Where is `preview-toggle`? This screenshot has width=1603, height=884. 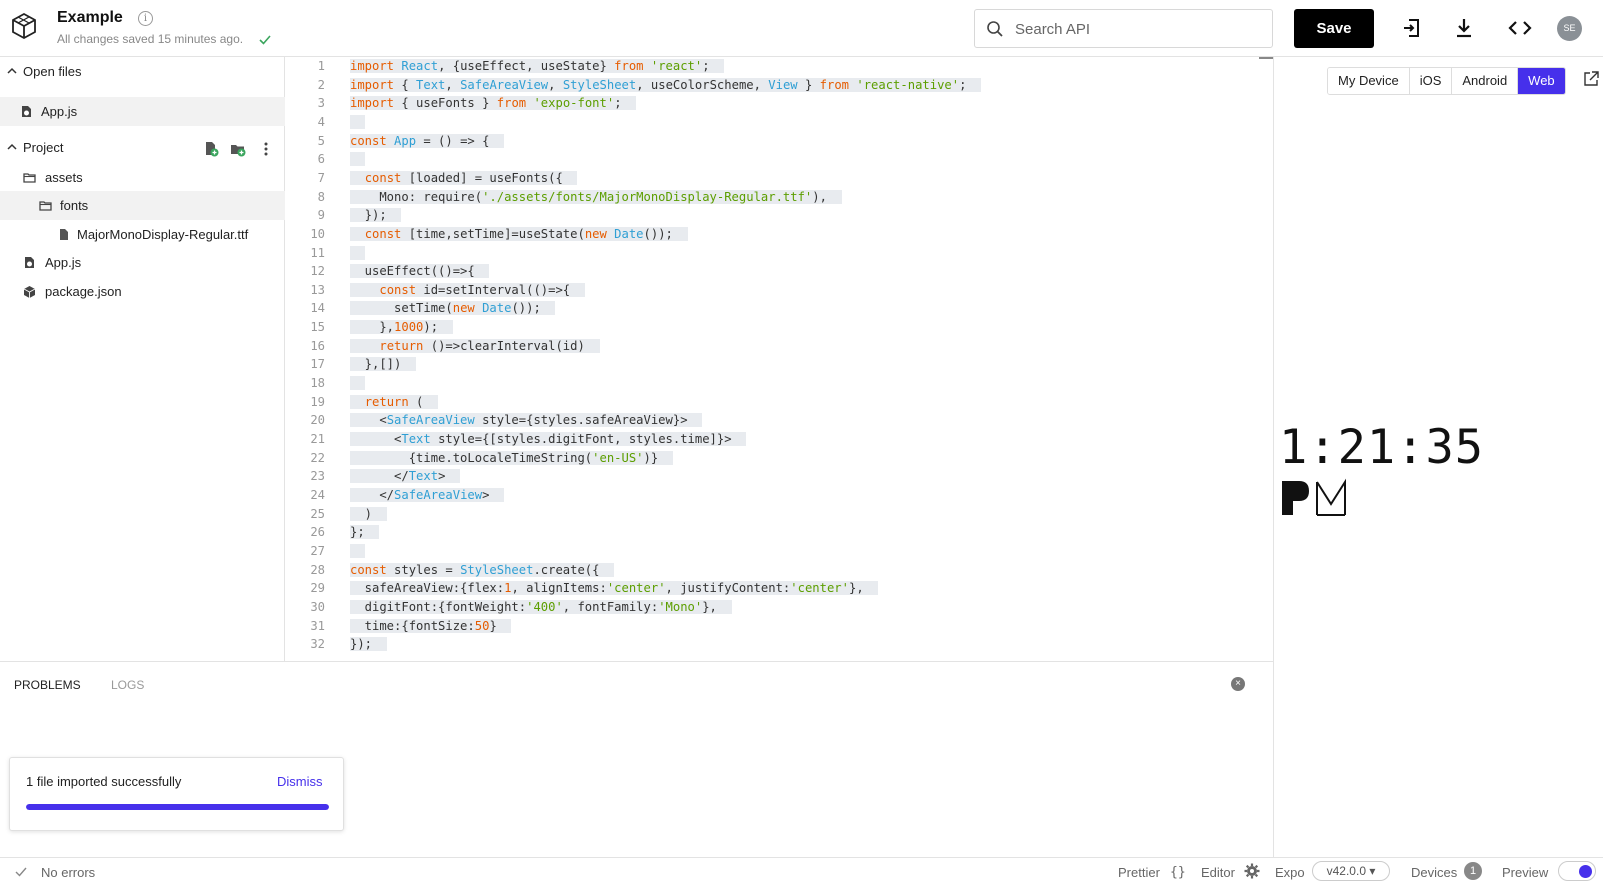
preview-toggle is located at coordinates (1577, 871).